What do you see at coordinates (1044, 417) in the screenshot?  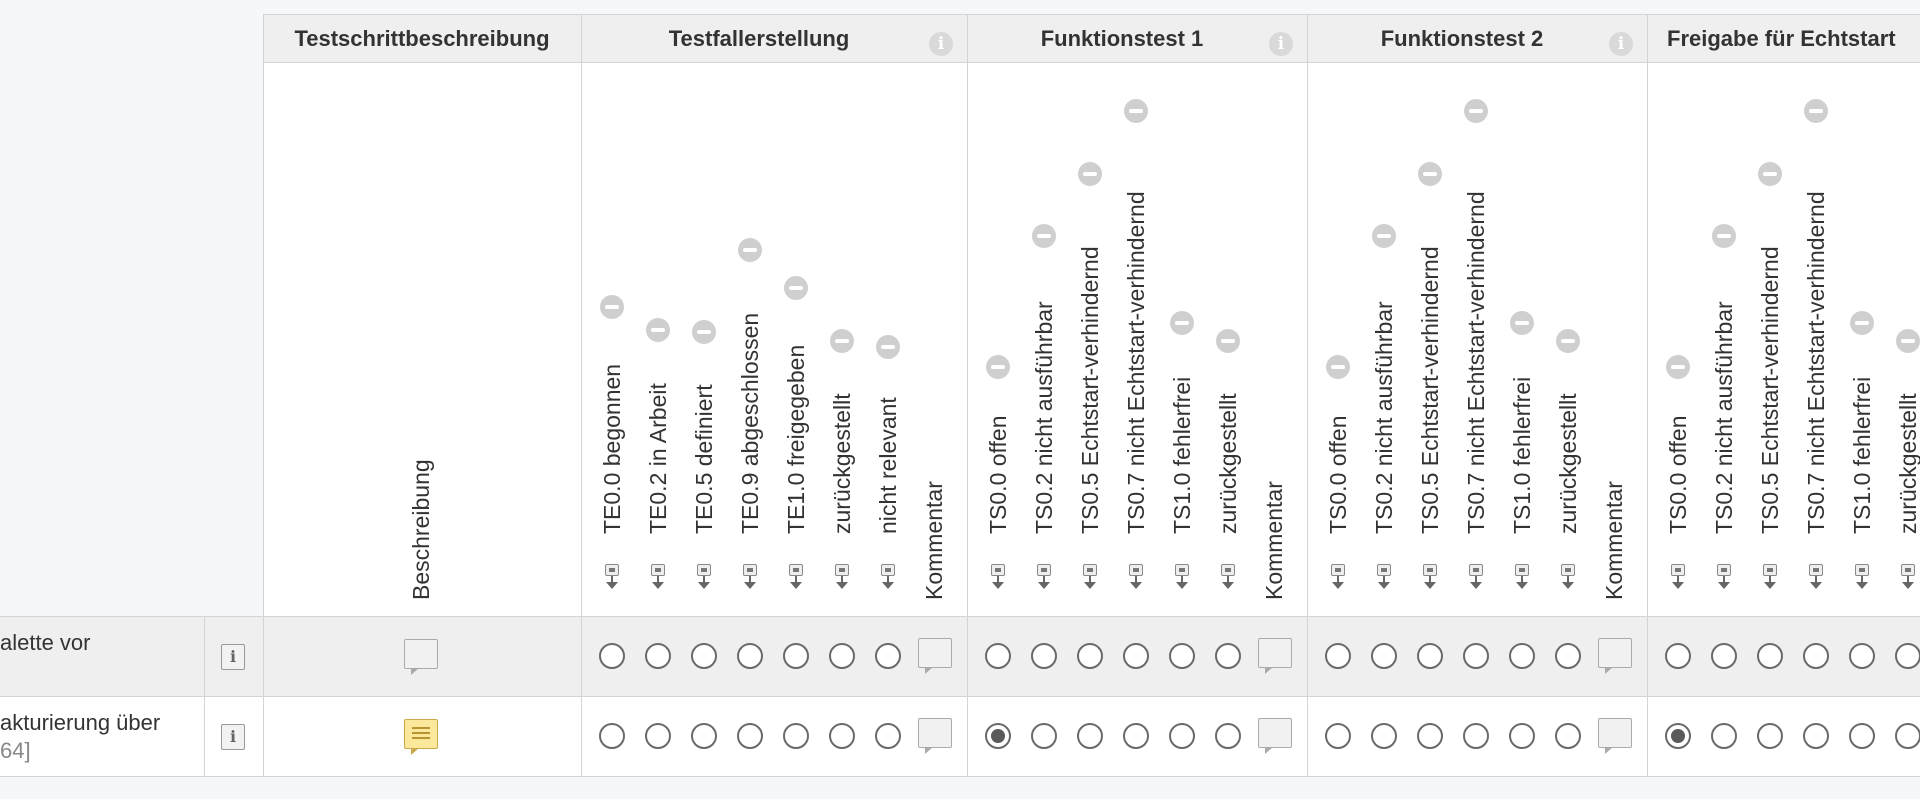 I see `column-header-ft1-1: TS0.2 nicht ausführbar` at bounding box center [1044, 417].